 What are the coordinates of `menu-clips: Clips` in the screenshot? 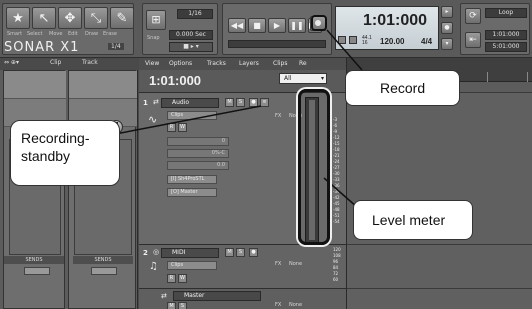 It's located at (280, 63).